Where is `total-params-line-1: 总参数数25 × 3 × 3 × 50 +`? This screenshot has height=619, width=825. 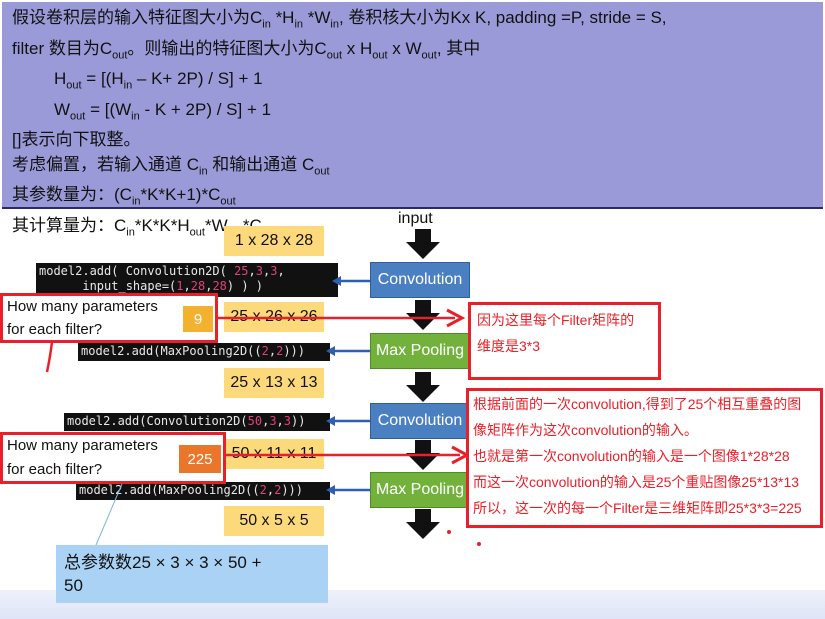 total-params-line-1: 总参数数25 × 3 × 3 × 50 + is located at coordinates (163, 562).